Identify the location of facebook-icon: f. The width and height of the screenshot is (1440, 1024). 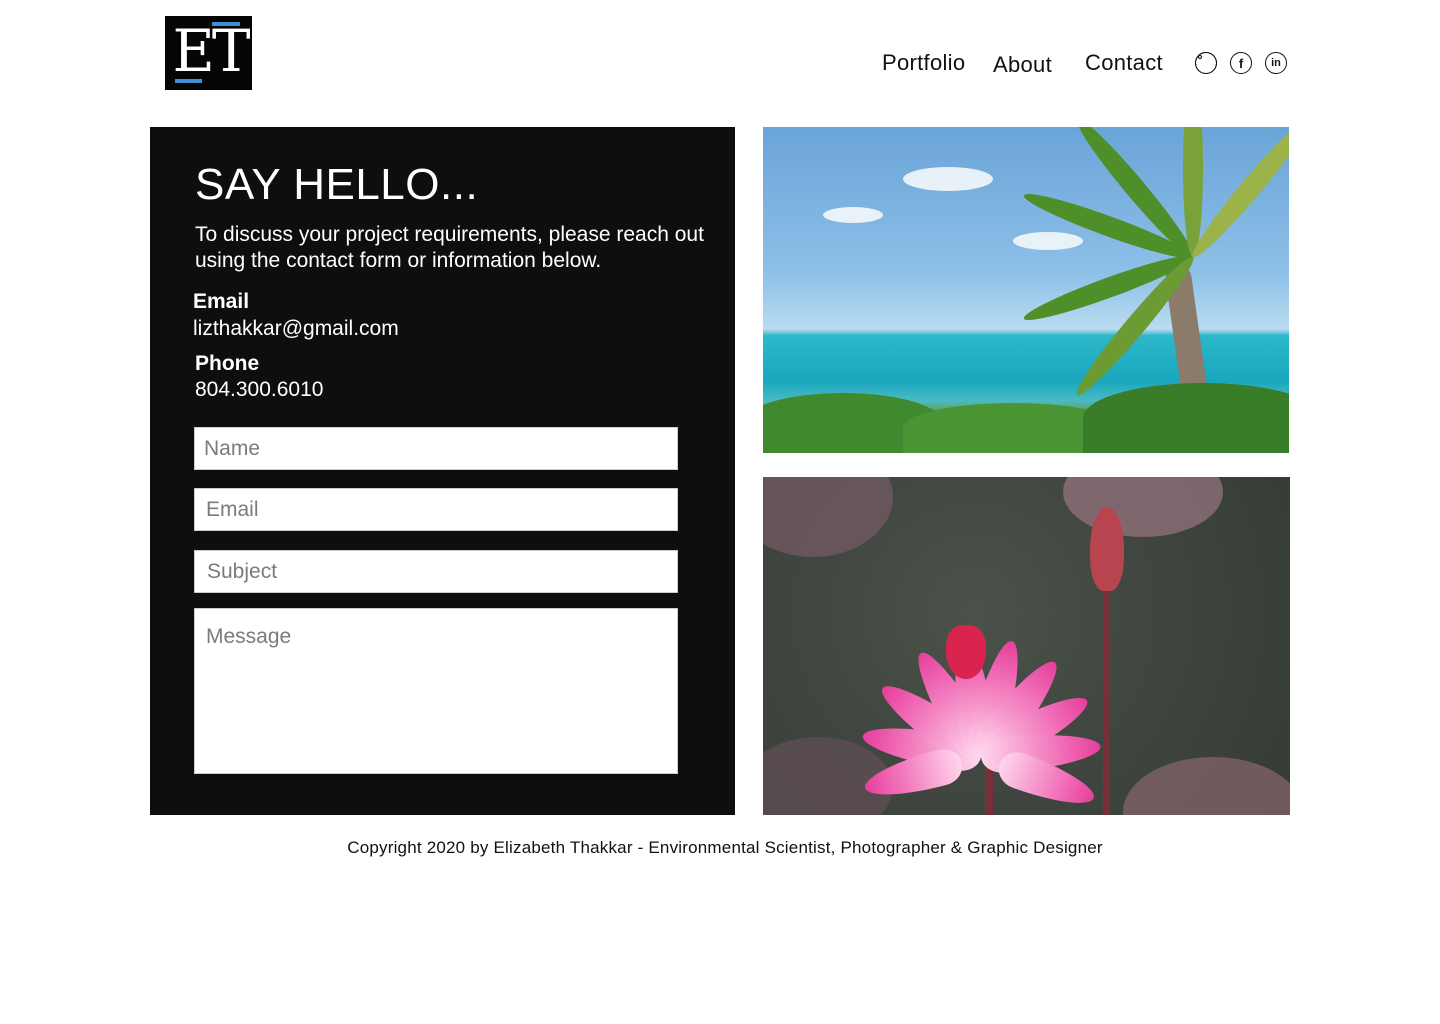
(1241, 63).